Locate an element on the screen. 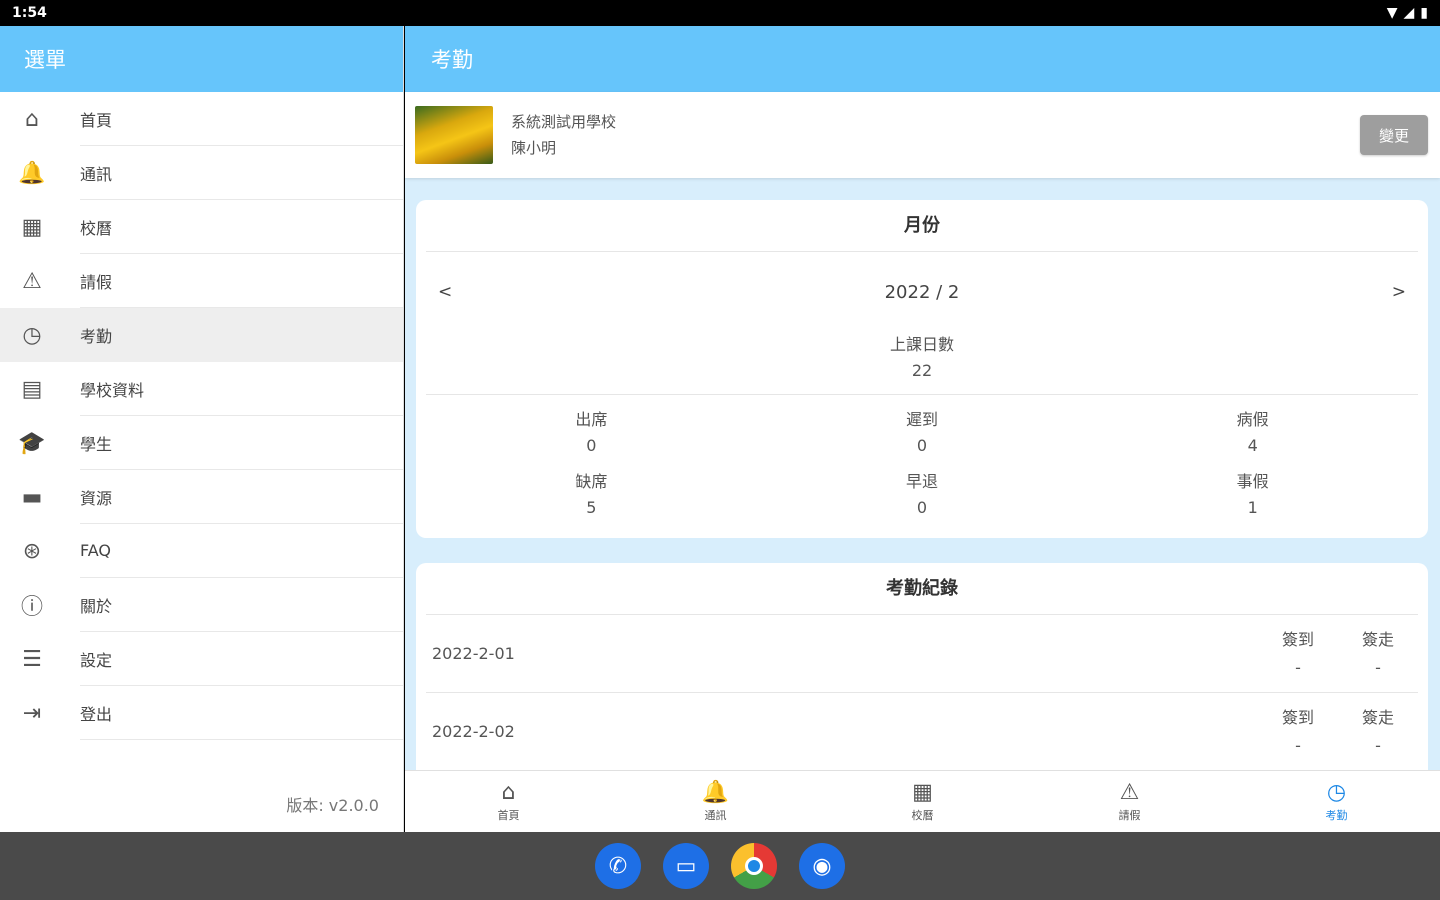 Image resolution: width=1440 pixels, height=900 pixels. sidebar-item-calendar: ▦ 校曆 is located at coordinates (201, 227).